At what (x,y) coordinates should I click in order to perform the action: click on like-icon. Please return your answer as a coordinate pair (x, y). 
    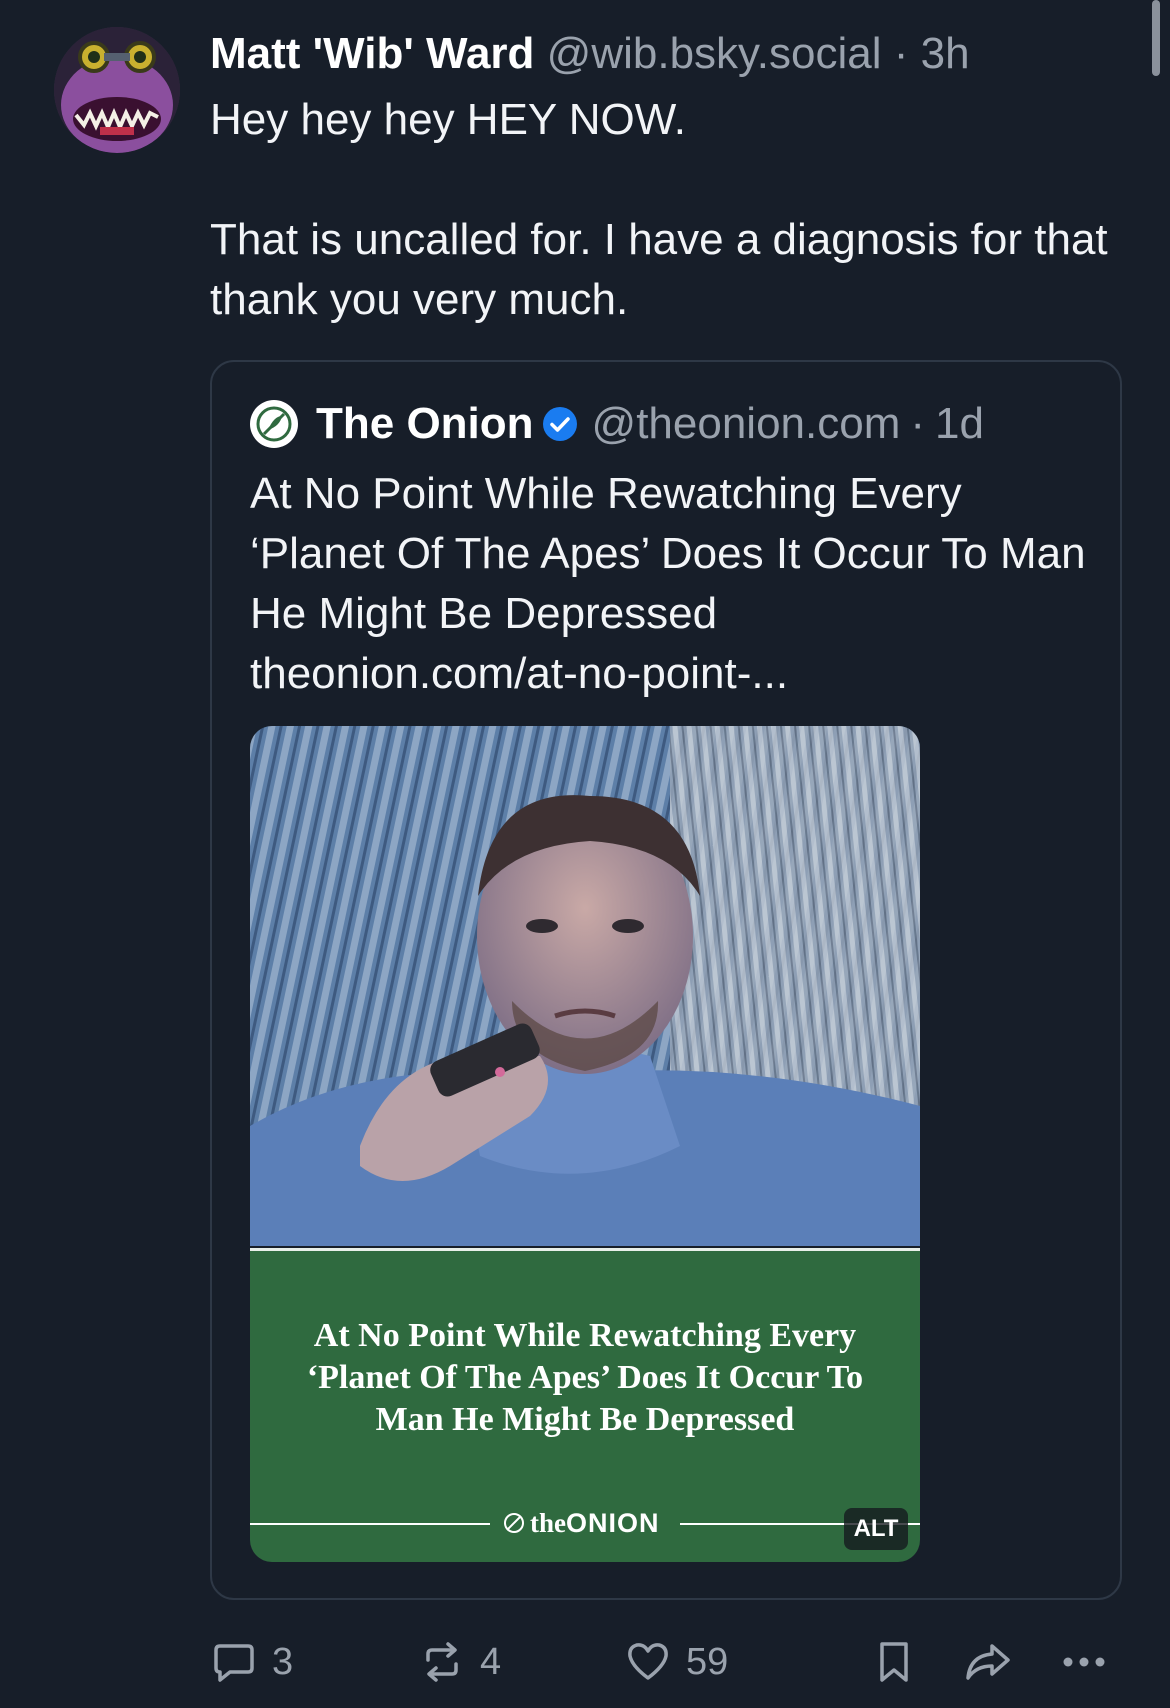
    Looking at the image, I should click on (648, 1661).